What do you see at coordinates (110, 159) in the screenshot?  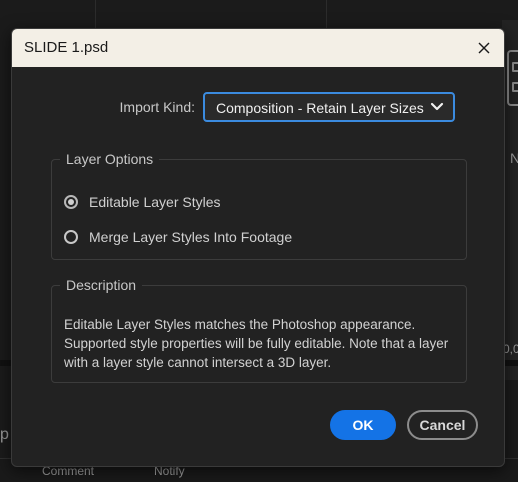 I see `layer-options-title: Layer Options` at bounding box center [110, 159].